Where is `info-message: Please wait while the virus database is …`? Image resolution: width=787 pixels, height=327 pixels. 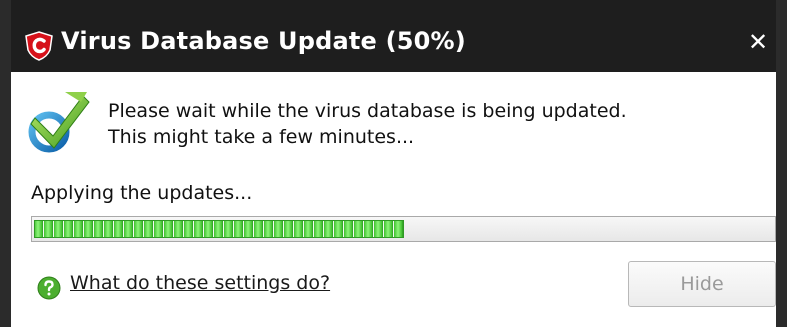
info-message: Please wait while the virus database is … is located at coordinates (367, 124).